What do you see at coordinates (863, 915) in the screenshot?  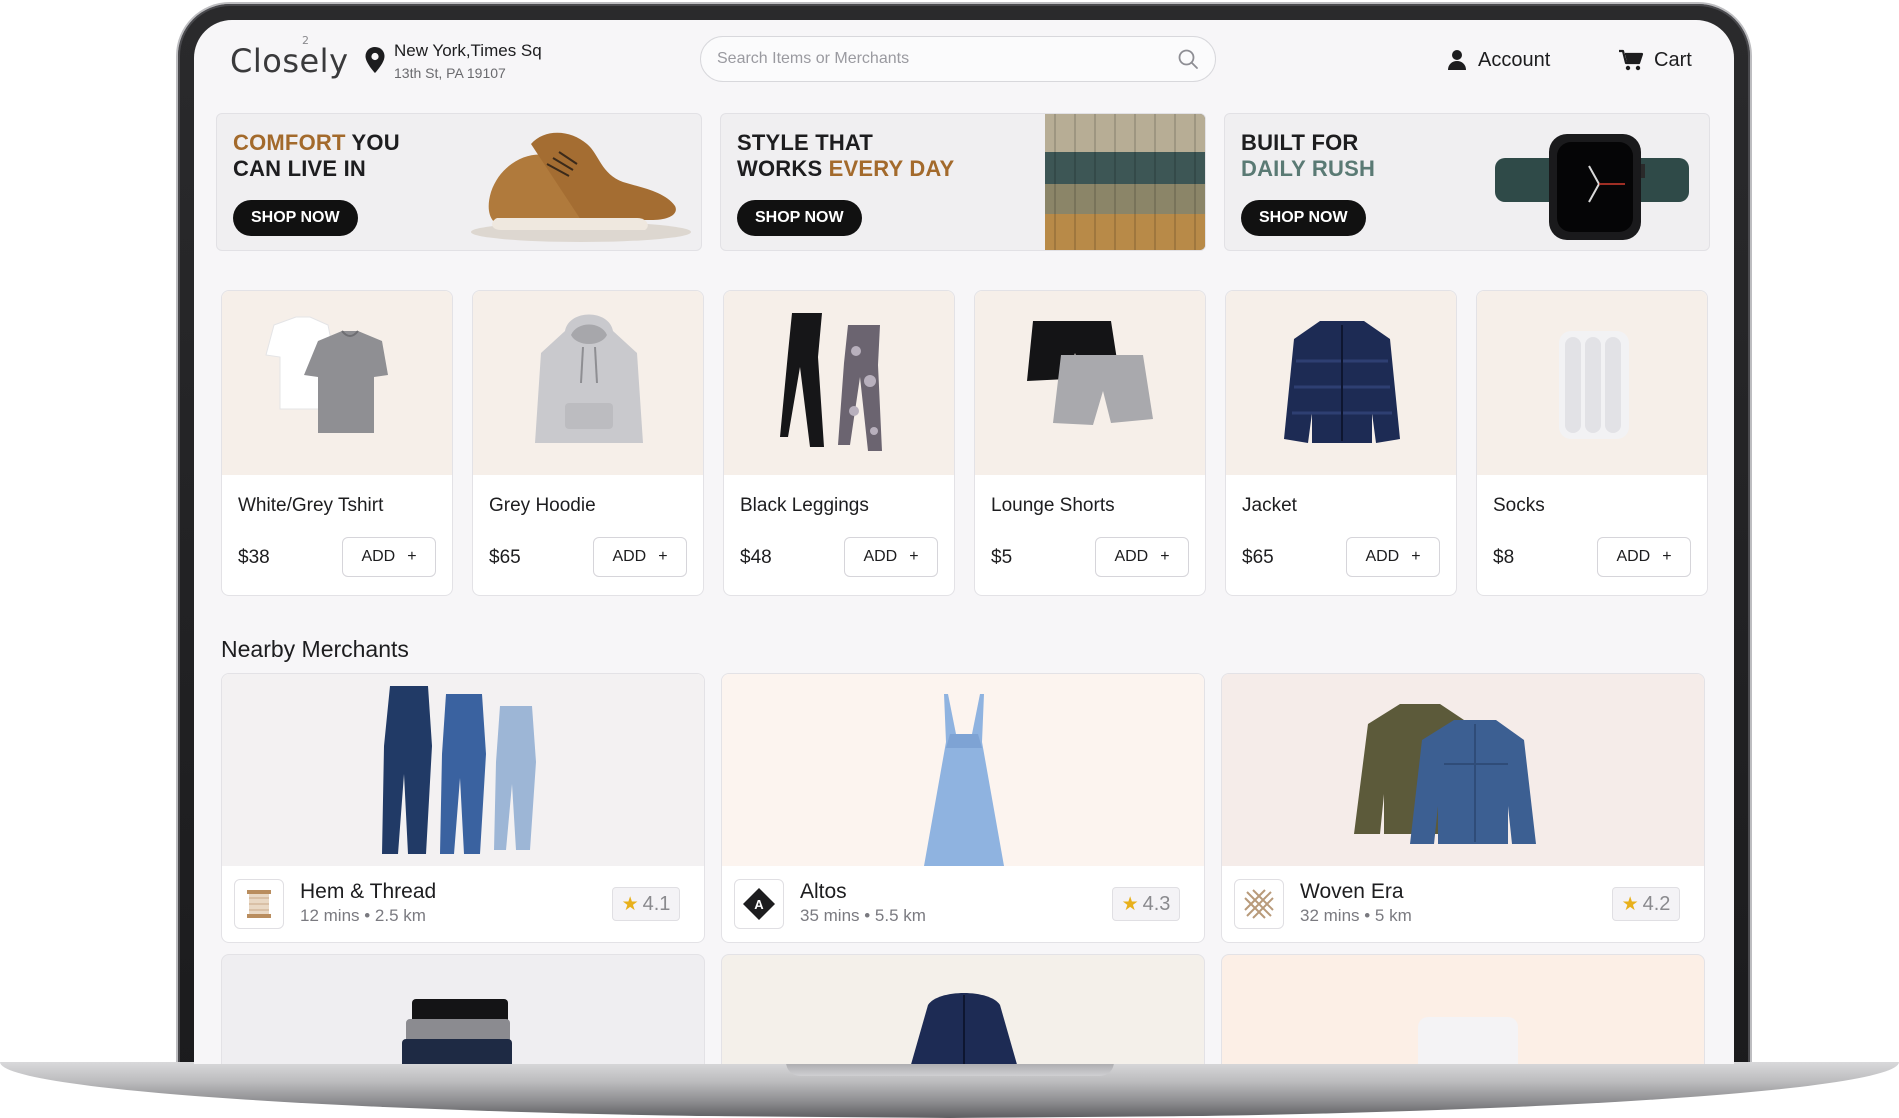 I see `merchant-distance: 35 mins • 5.5 km` at bounding box center [863, 915].